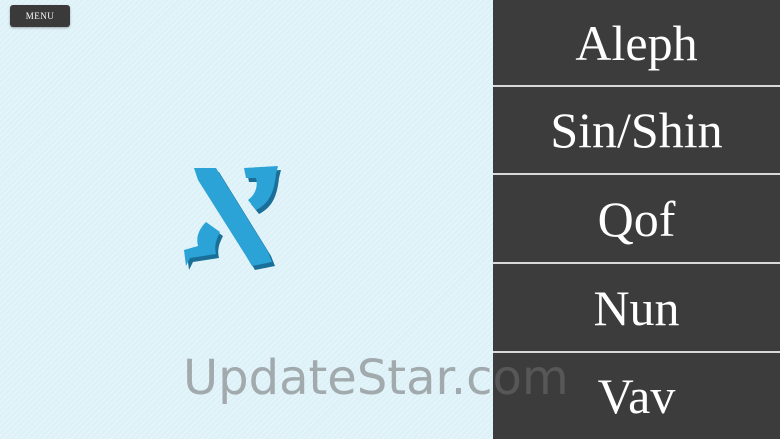 This screenshot has height=439, width=780. I want to click on aleph-face, so click(231, 216).